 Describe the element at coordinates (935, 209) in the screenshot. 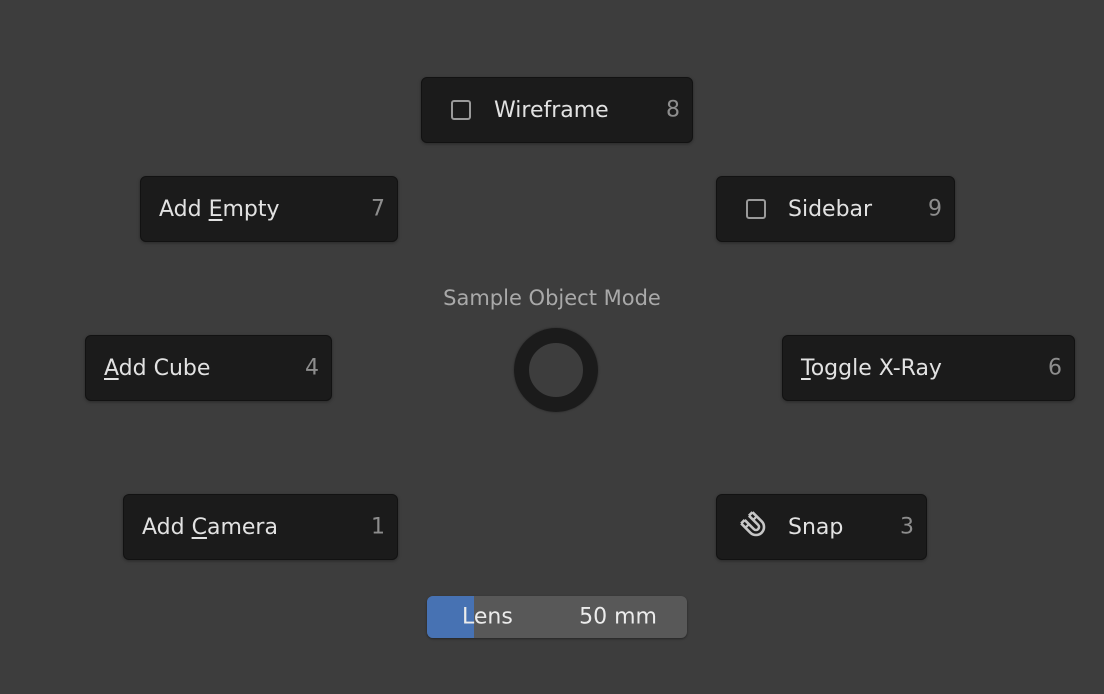

I see `shortcut-key: 9` at that location.